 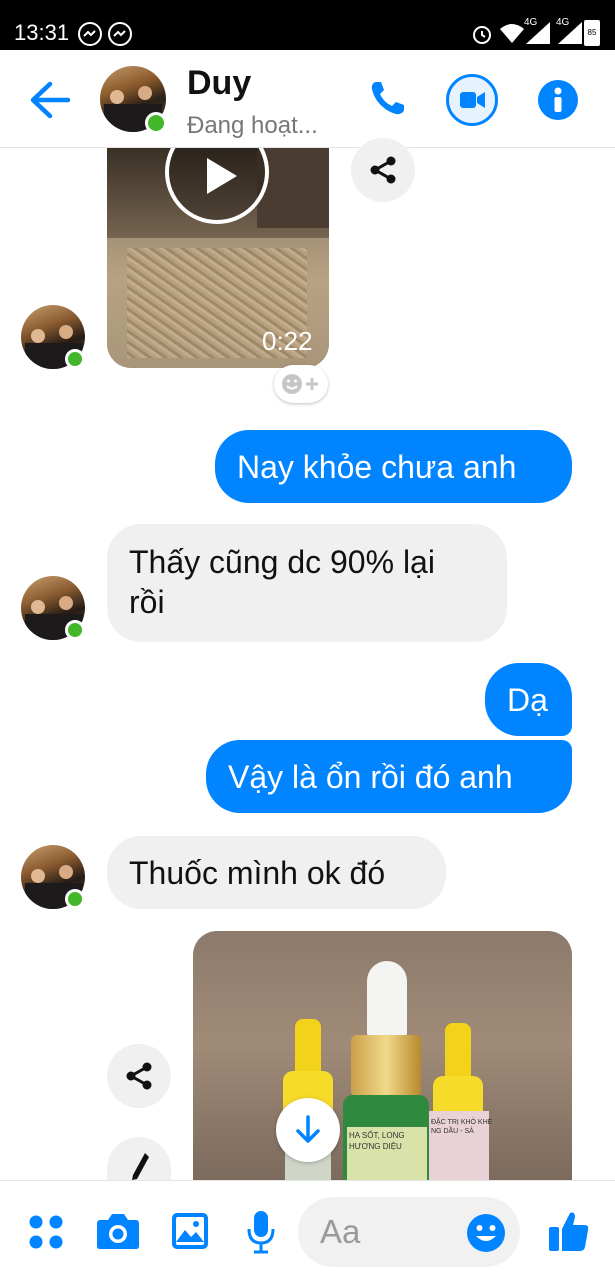 What do you see at coordinates (409, 1232) in the screenshot?
I see `message-input: Aa` at bounding box center [409, 1232].